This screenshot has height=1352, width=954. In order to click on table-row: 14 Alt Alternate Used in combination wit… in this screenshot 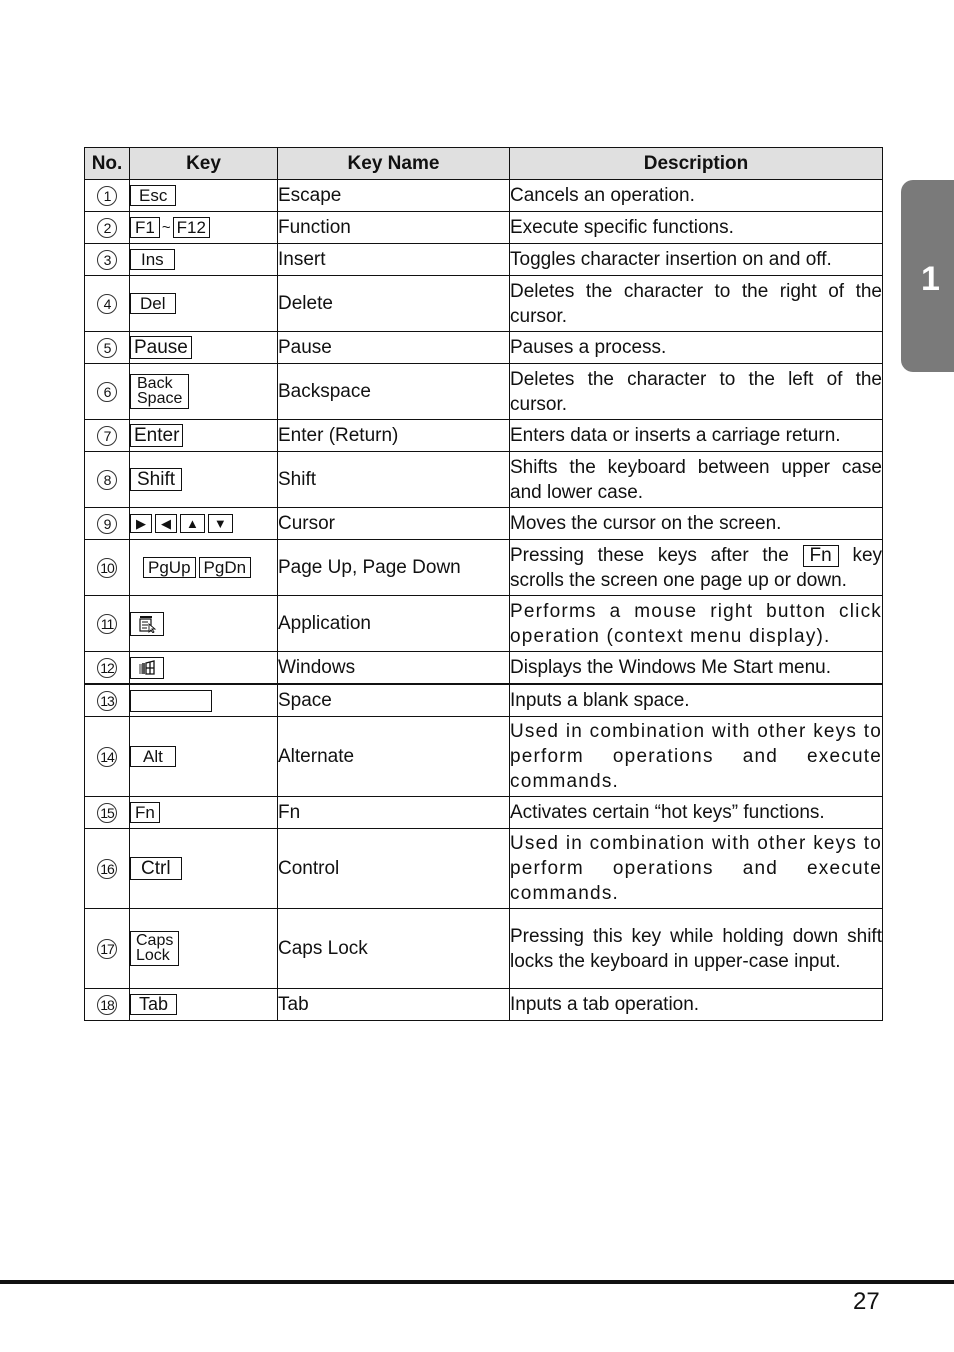, I will do `click(483, 756)`.